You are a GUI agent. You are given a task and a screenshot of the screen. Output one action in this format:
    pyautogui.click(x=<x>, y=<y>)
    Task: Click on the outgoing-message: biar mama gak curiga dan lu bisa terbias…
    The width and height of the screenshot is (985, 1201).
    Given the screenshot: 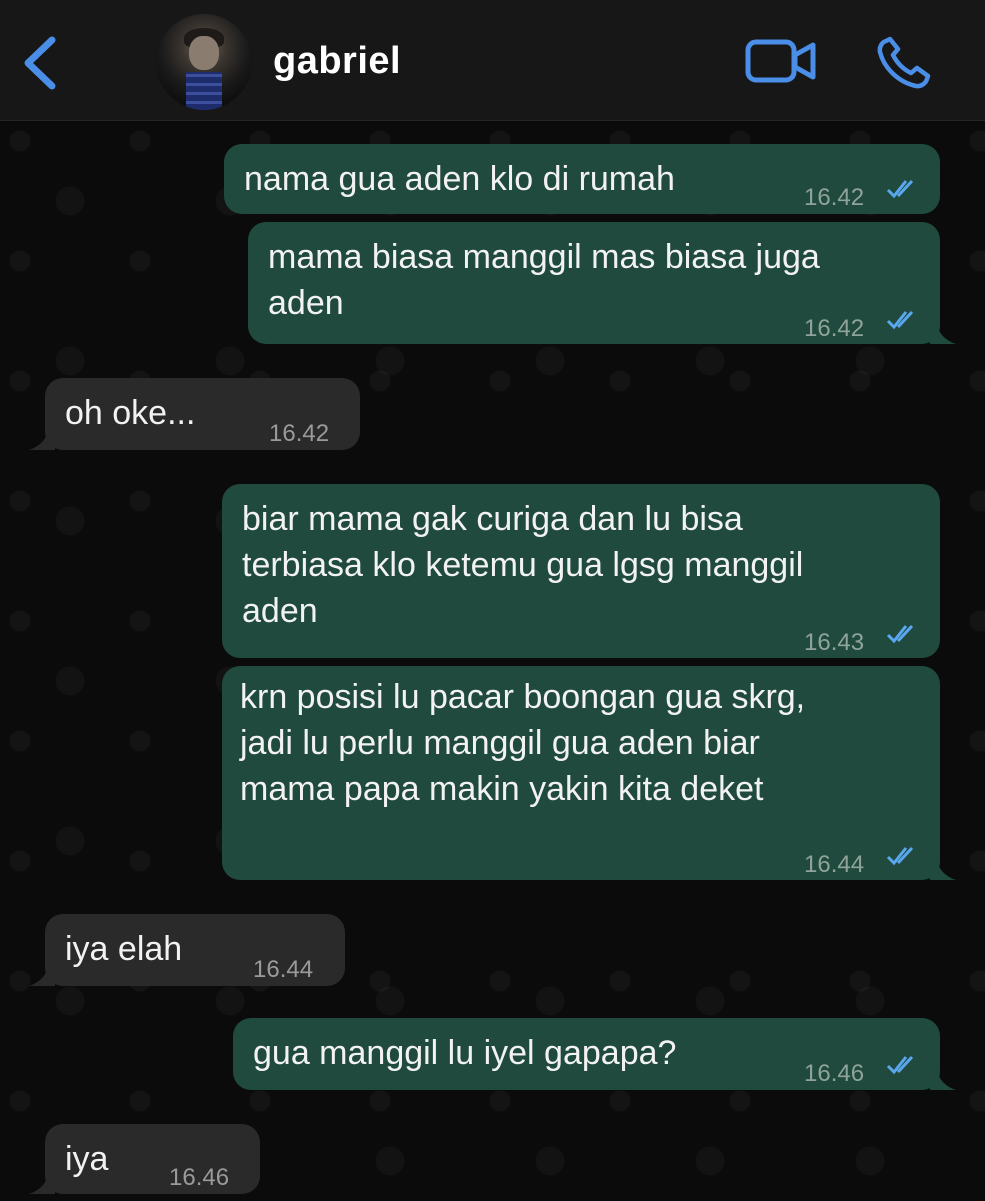 What is the action you would take?
    pyautogui.click(x=581, y=571)
    